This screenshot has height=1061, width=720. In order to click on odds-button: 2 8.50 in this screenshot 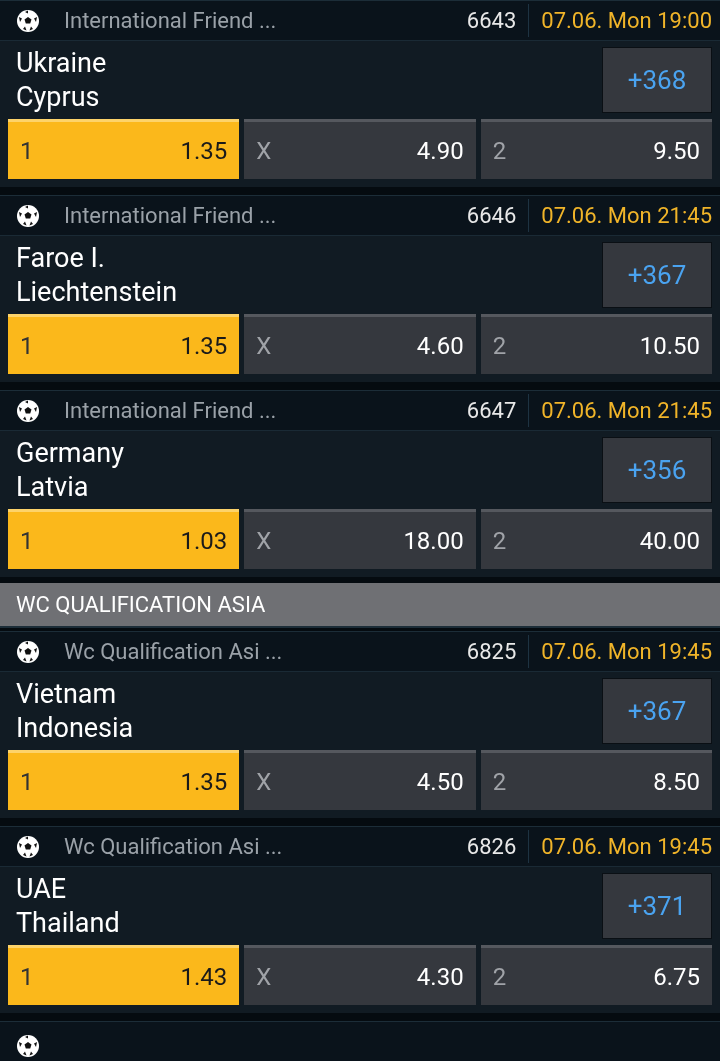, I will do `click(596, 780)`.